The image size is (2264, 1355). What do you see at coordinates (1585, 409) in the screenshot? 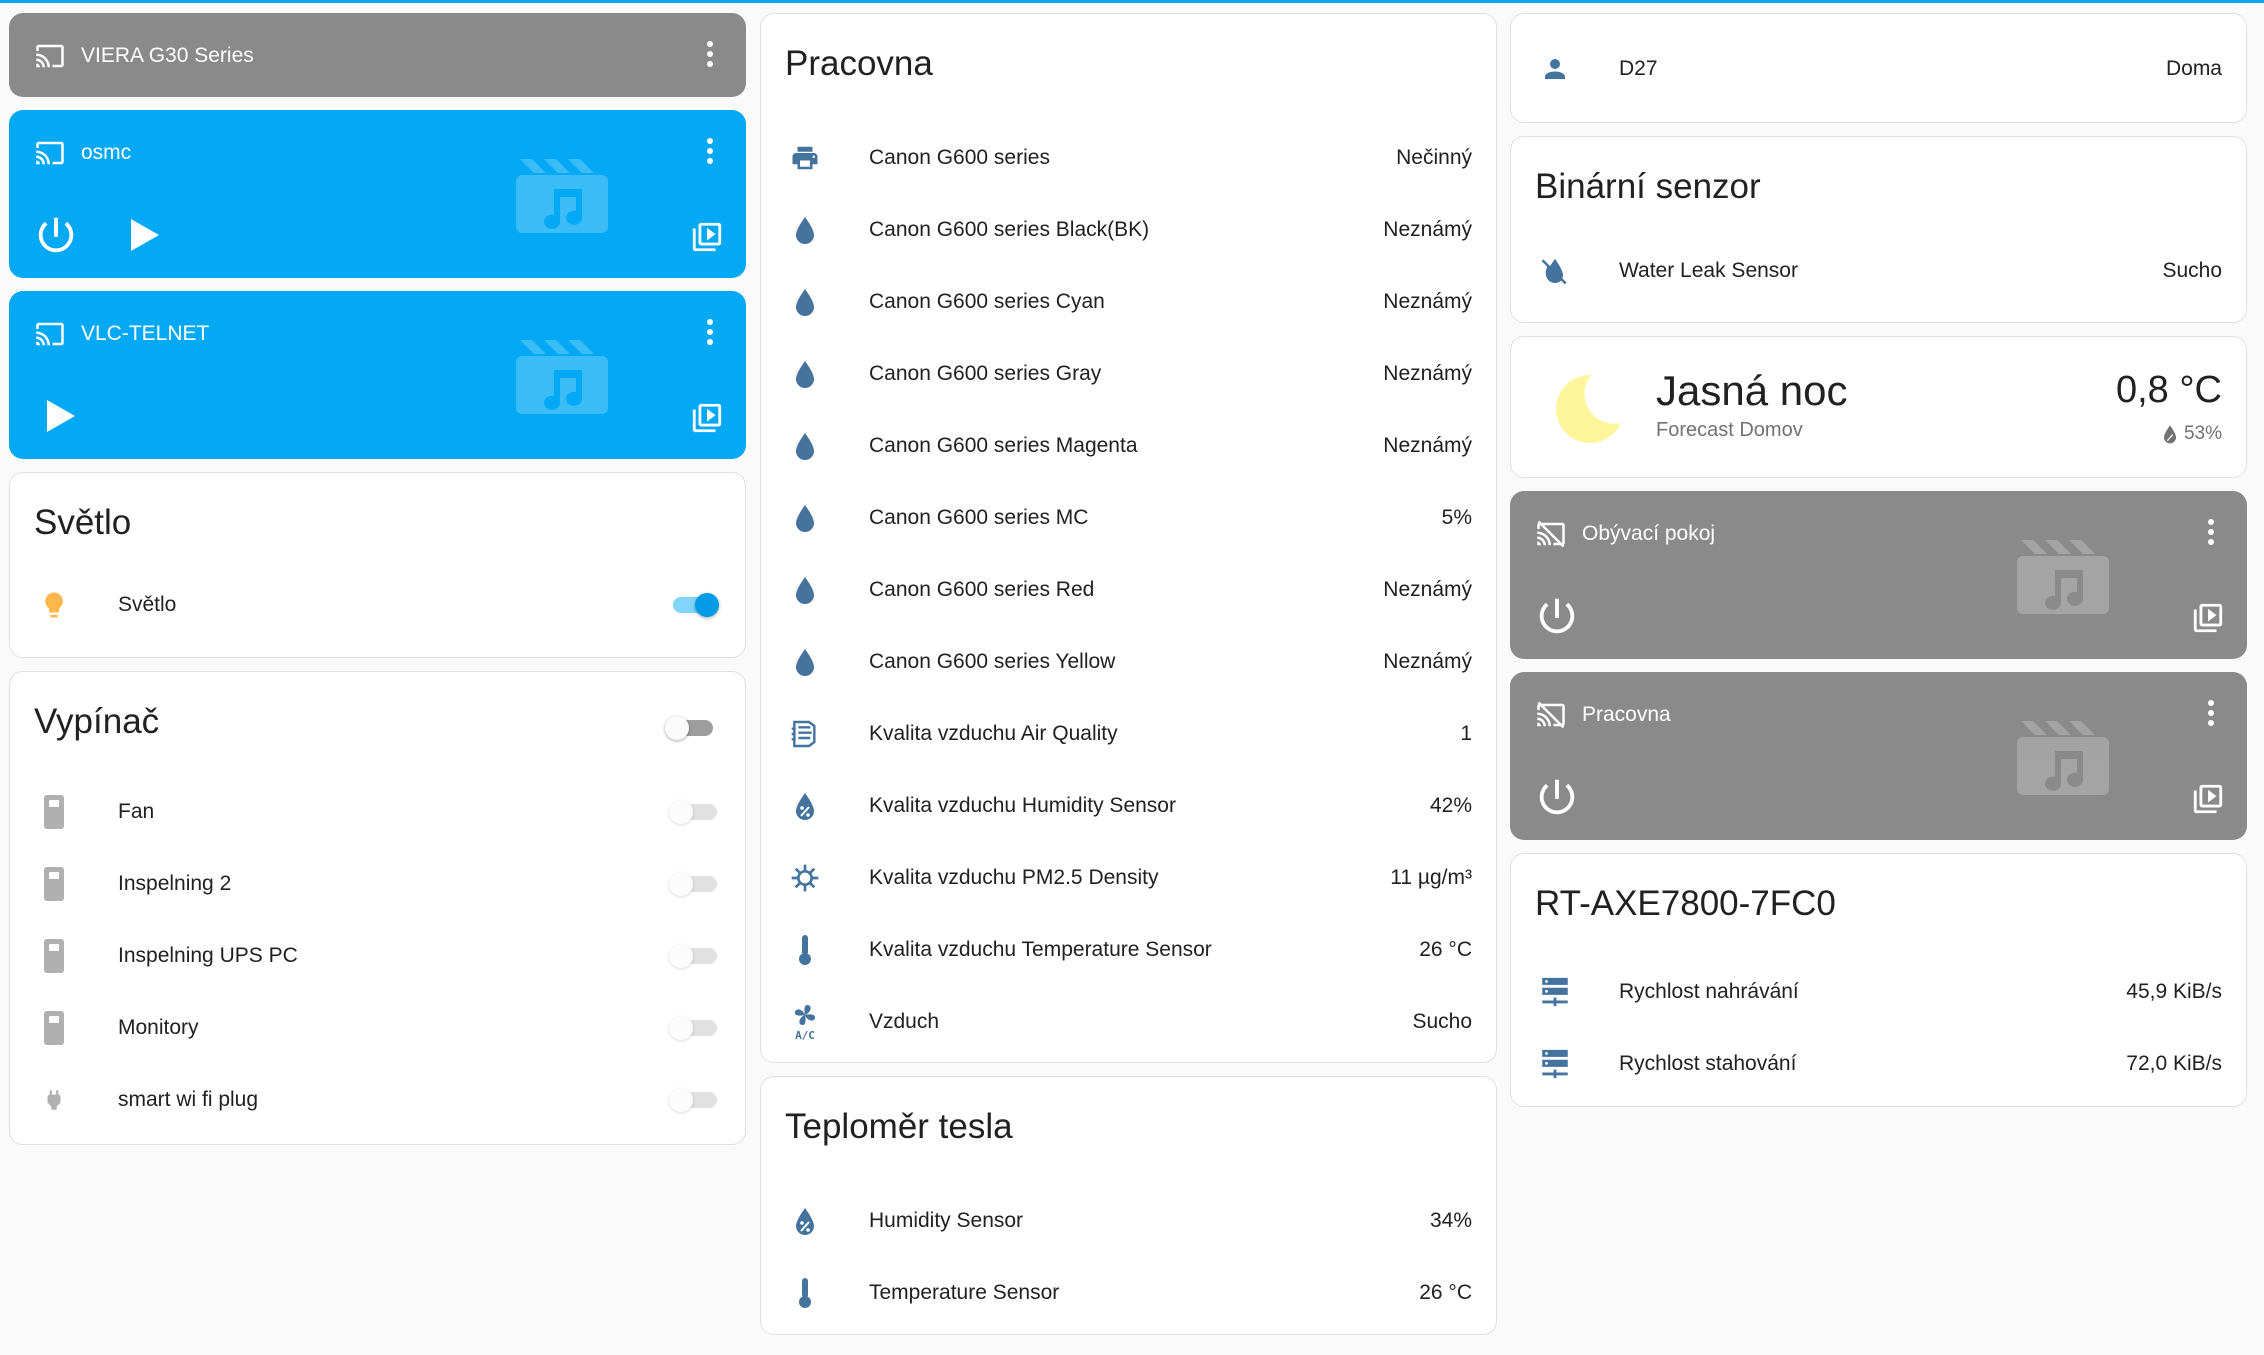
I see `moon-icon` at bounding box center [1585, 409].